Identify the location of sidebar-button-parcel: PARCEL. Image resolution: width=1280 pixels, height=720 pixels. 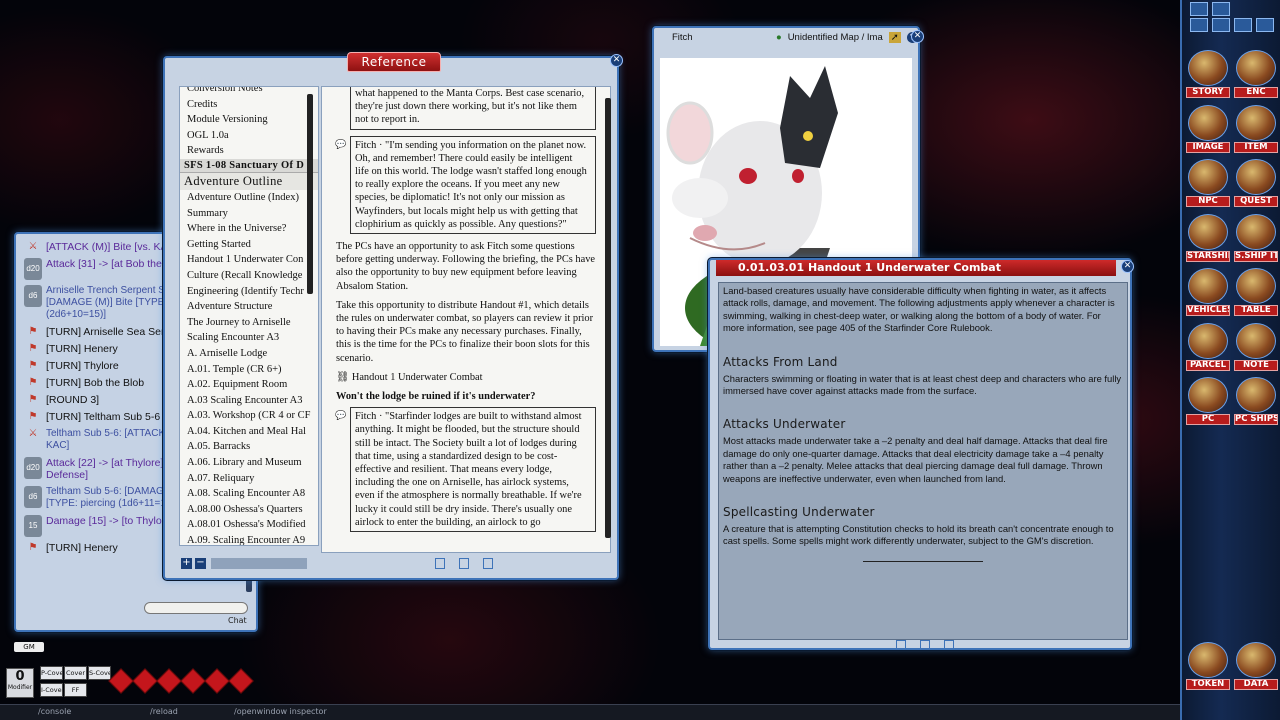
(1208, 346).